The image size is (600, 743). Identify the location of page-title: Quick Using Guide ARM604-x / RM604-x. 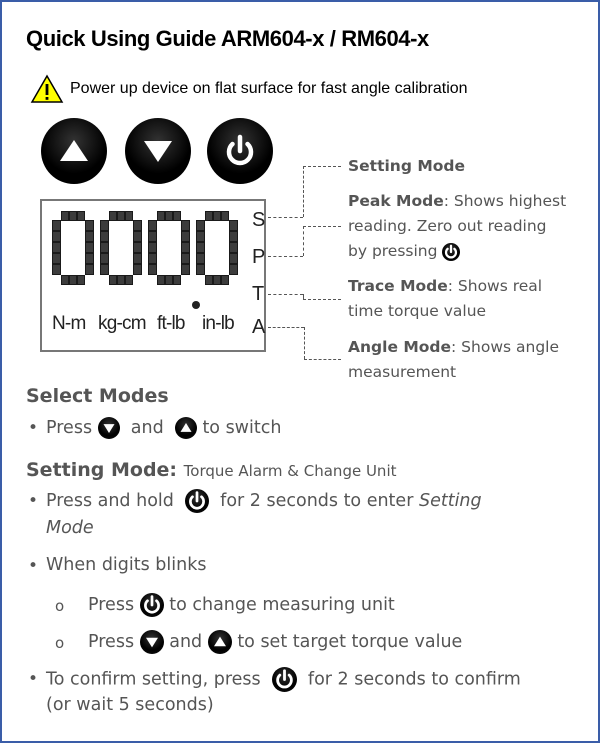
(227, 38).